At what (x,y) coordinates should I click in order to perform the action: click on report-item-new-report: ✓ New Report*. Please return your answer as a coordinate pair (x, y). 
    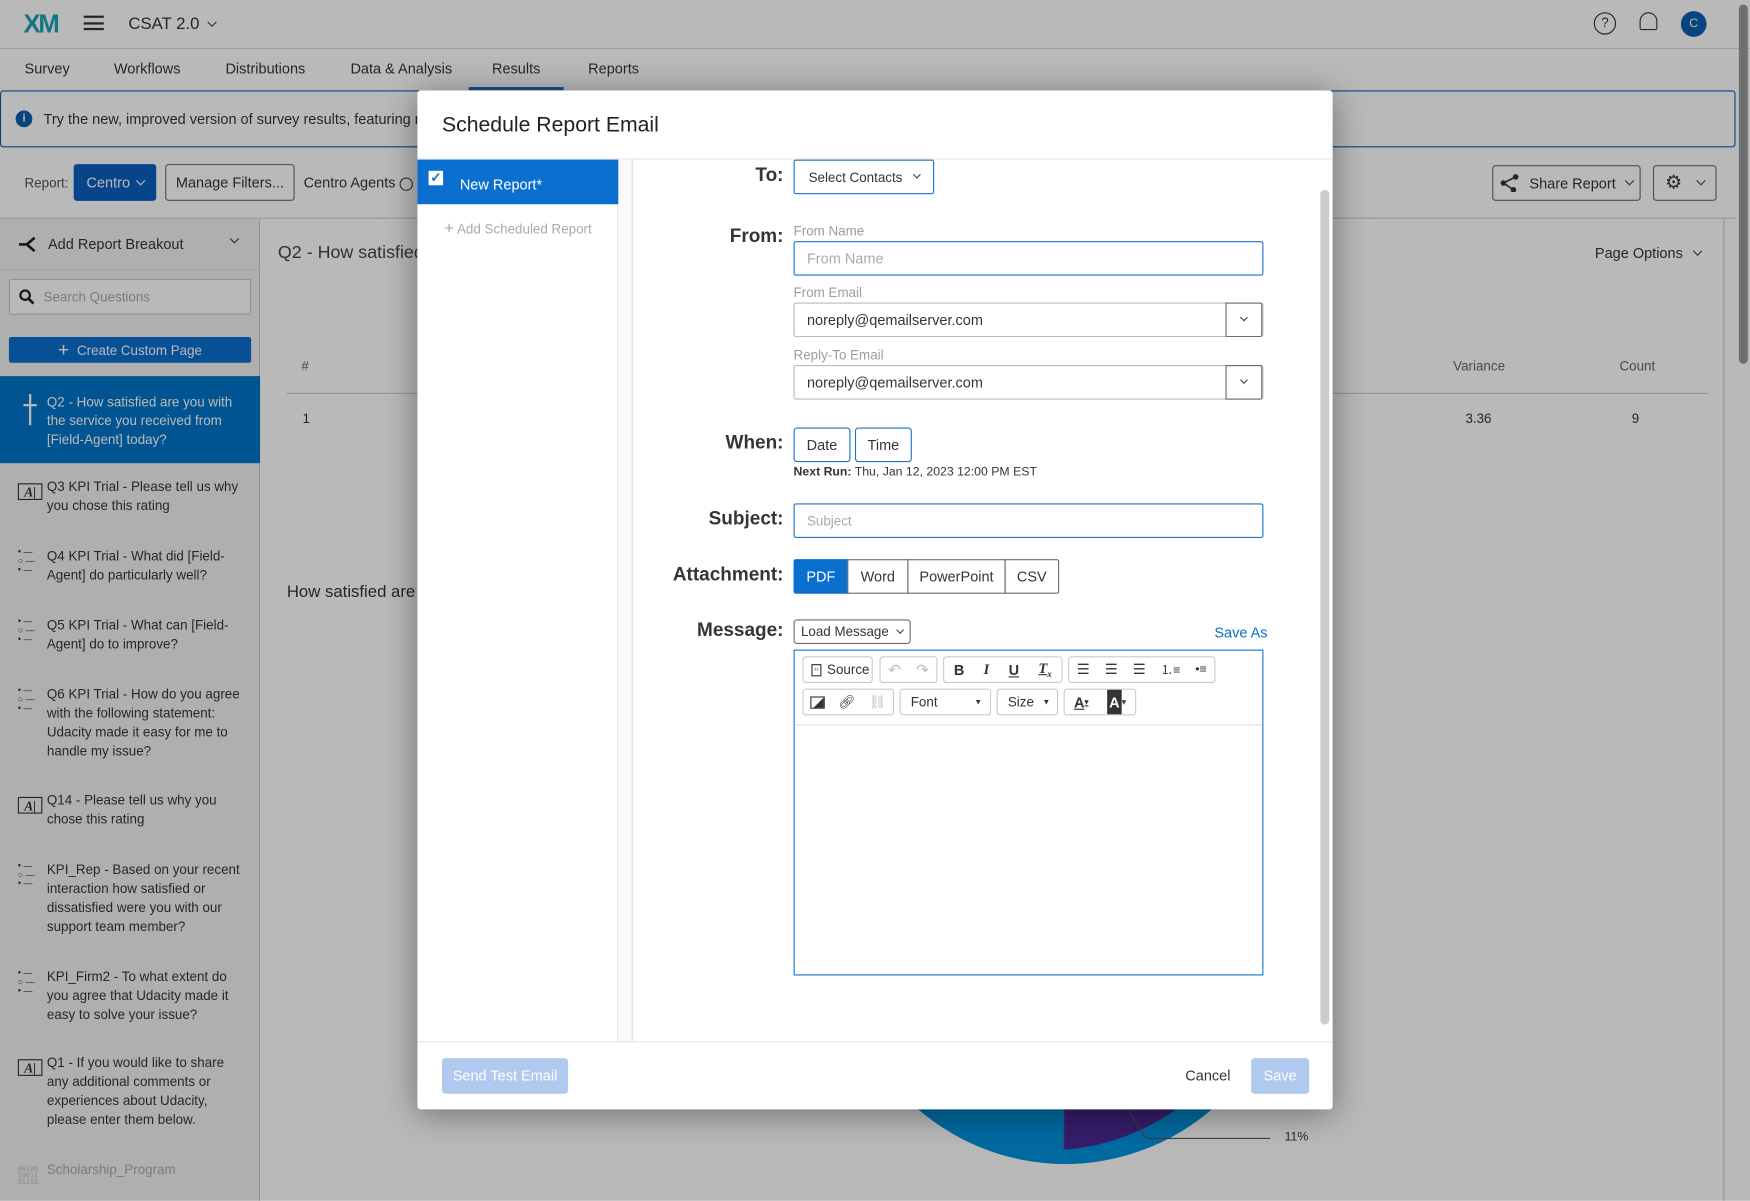
    Looking at the image, I should click on (518, 182).